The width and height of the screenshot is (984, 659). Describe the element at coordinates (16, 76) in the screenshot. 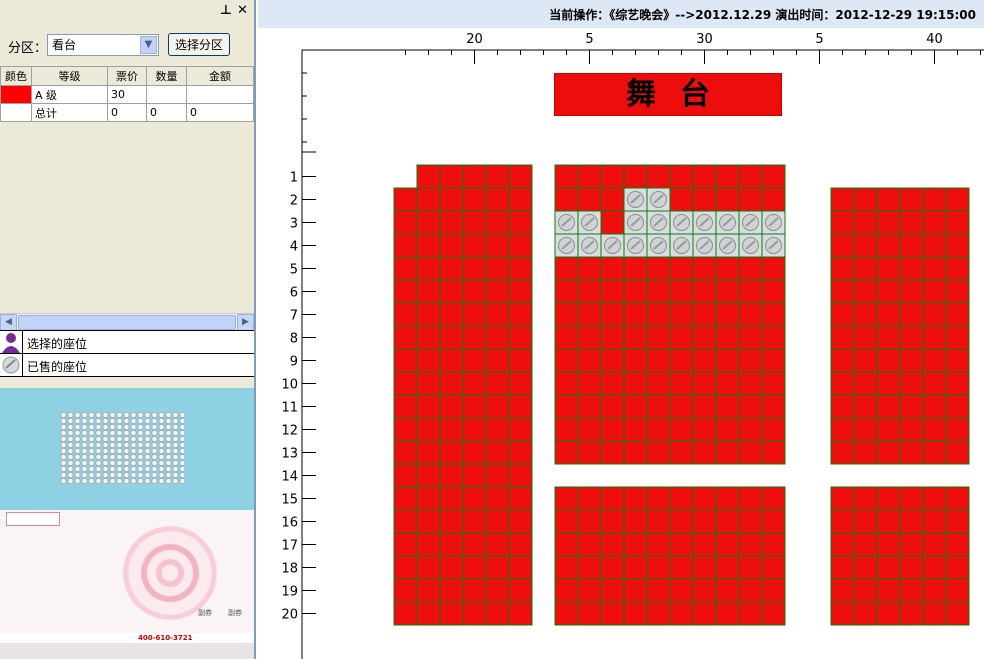

I see `grid-header-color: 颜色` at that location.